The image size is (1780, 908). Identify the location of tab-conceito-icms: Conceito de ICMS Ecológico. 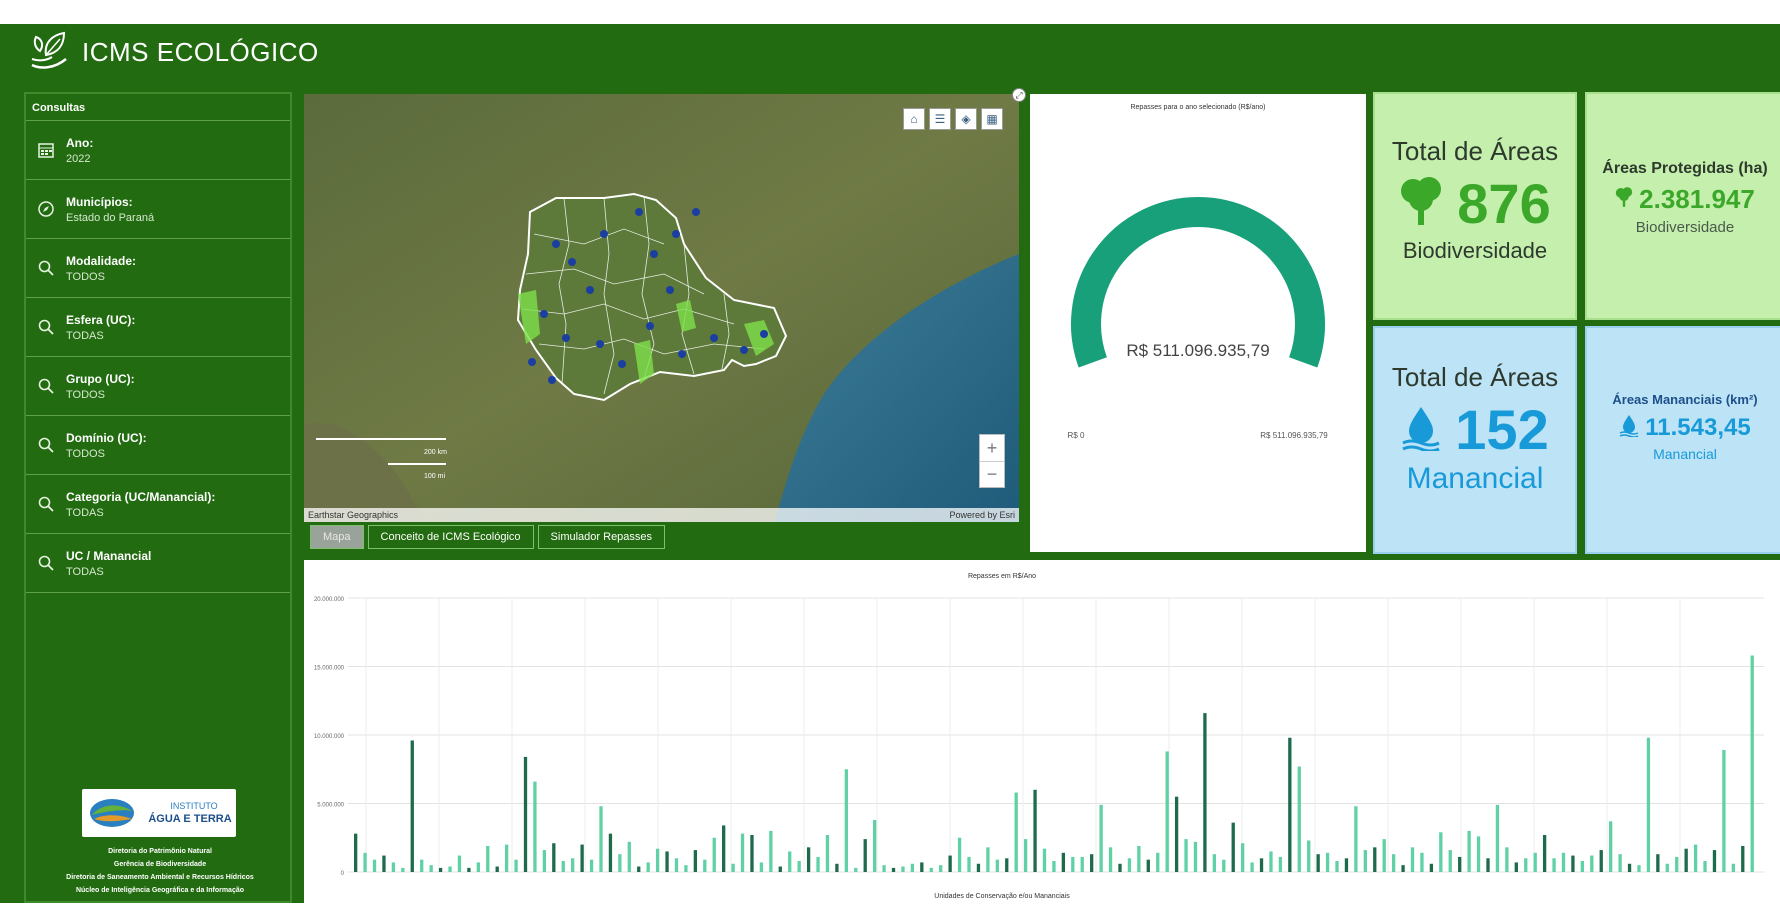
(450, 537).